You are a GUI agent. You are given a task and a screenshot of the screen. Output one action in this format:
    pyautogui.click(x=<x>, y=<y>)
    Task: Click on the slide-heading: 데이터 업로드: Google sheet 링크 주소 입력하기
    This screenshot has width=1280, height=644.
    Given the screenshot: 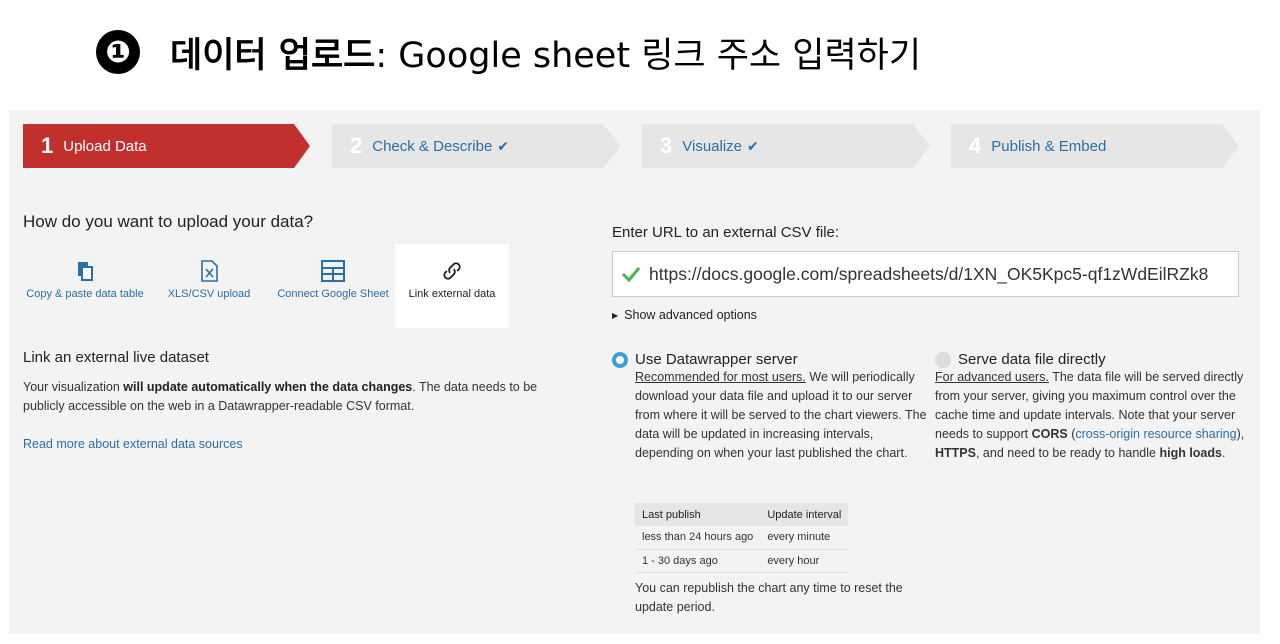 What is the action you would take?
    pyautogui.click(x=545, y=52)
    